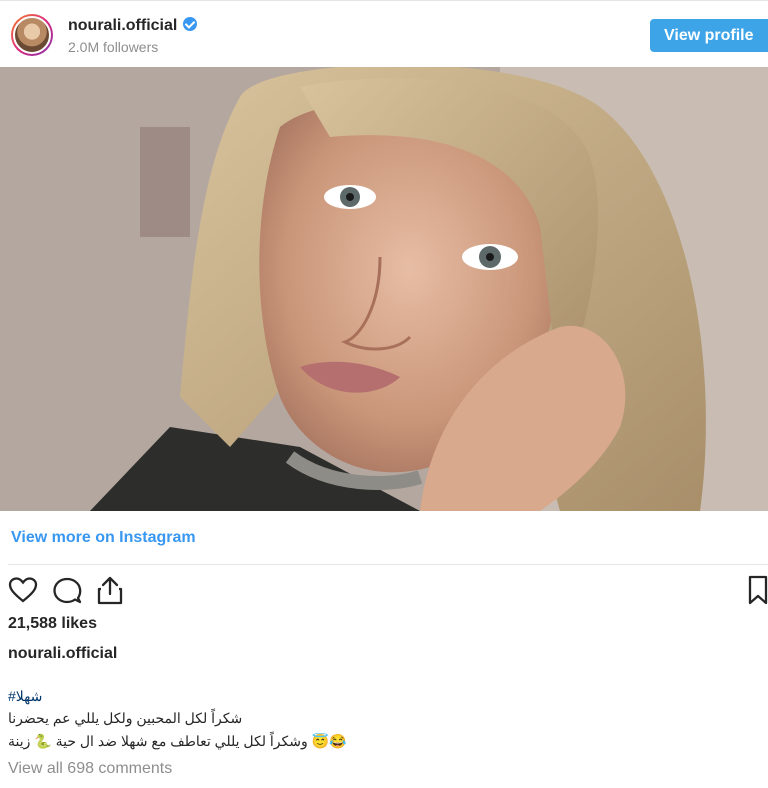 The height and width of the screenshot is (788, 768). I want to click on likes-count: 21,588 likes, so click(52, 624).